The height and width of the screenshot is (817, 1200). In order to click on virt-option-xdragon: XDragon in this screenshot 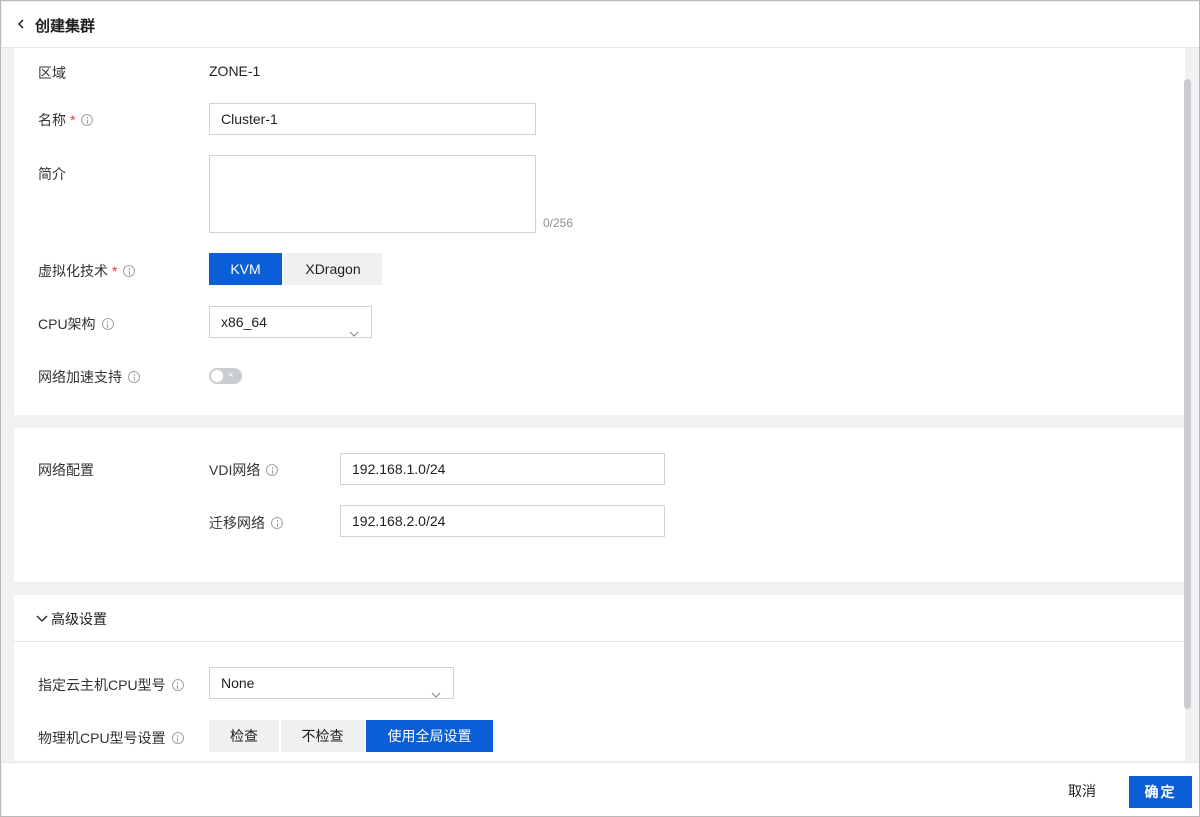, I will do `click(333, 269)`.